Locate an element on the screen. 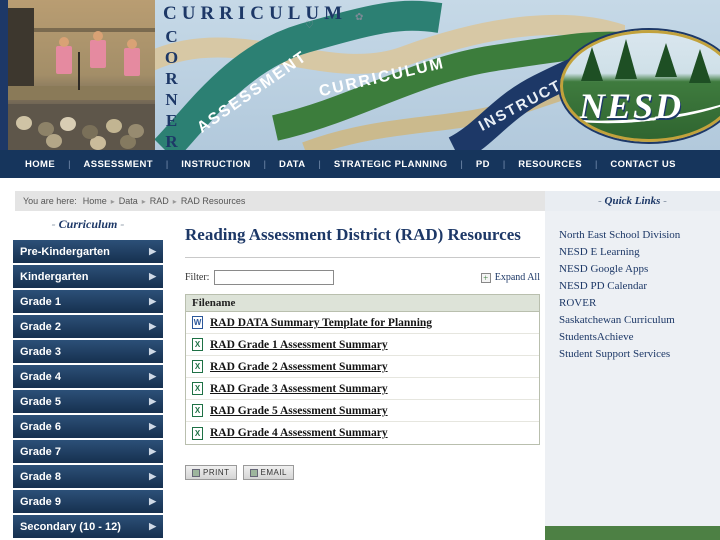 Image resolution: width=720 pixels, height=540 pixels. quick-link-north-east-school-division: North East School Division is located at coordinates (639, 235).